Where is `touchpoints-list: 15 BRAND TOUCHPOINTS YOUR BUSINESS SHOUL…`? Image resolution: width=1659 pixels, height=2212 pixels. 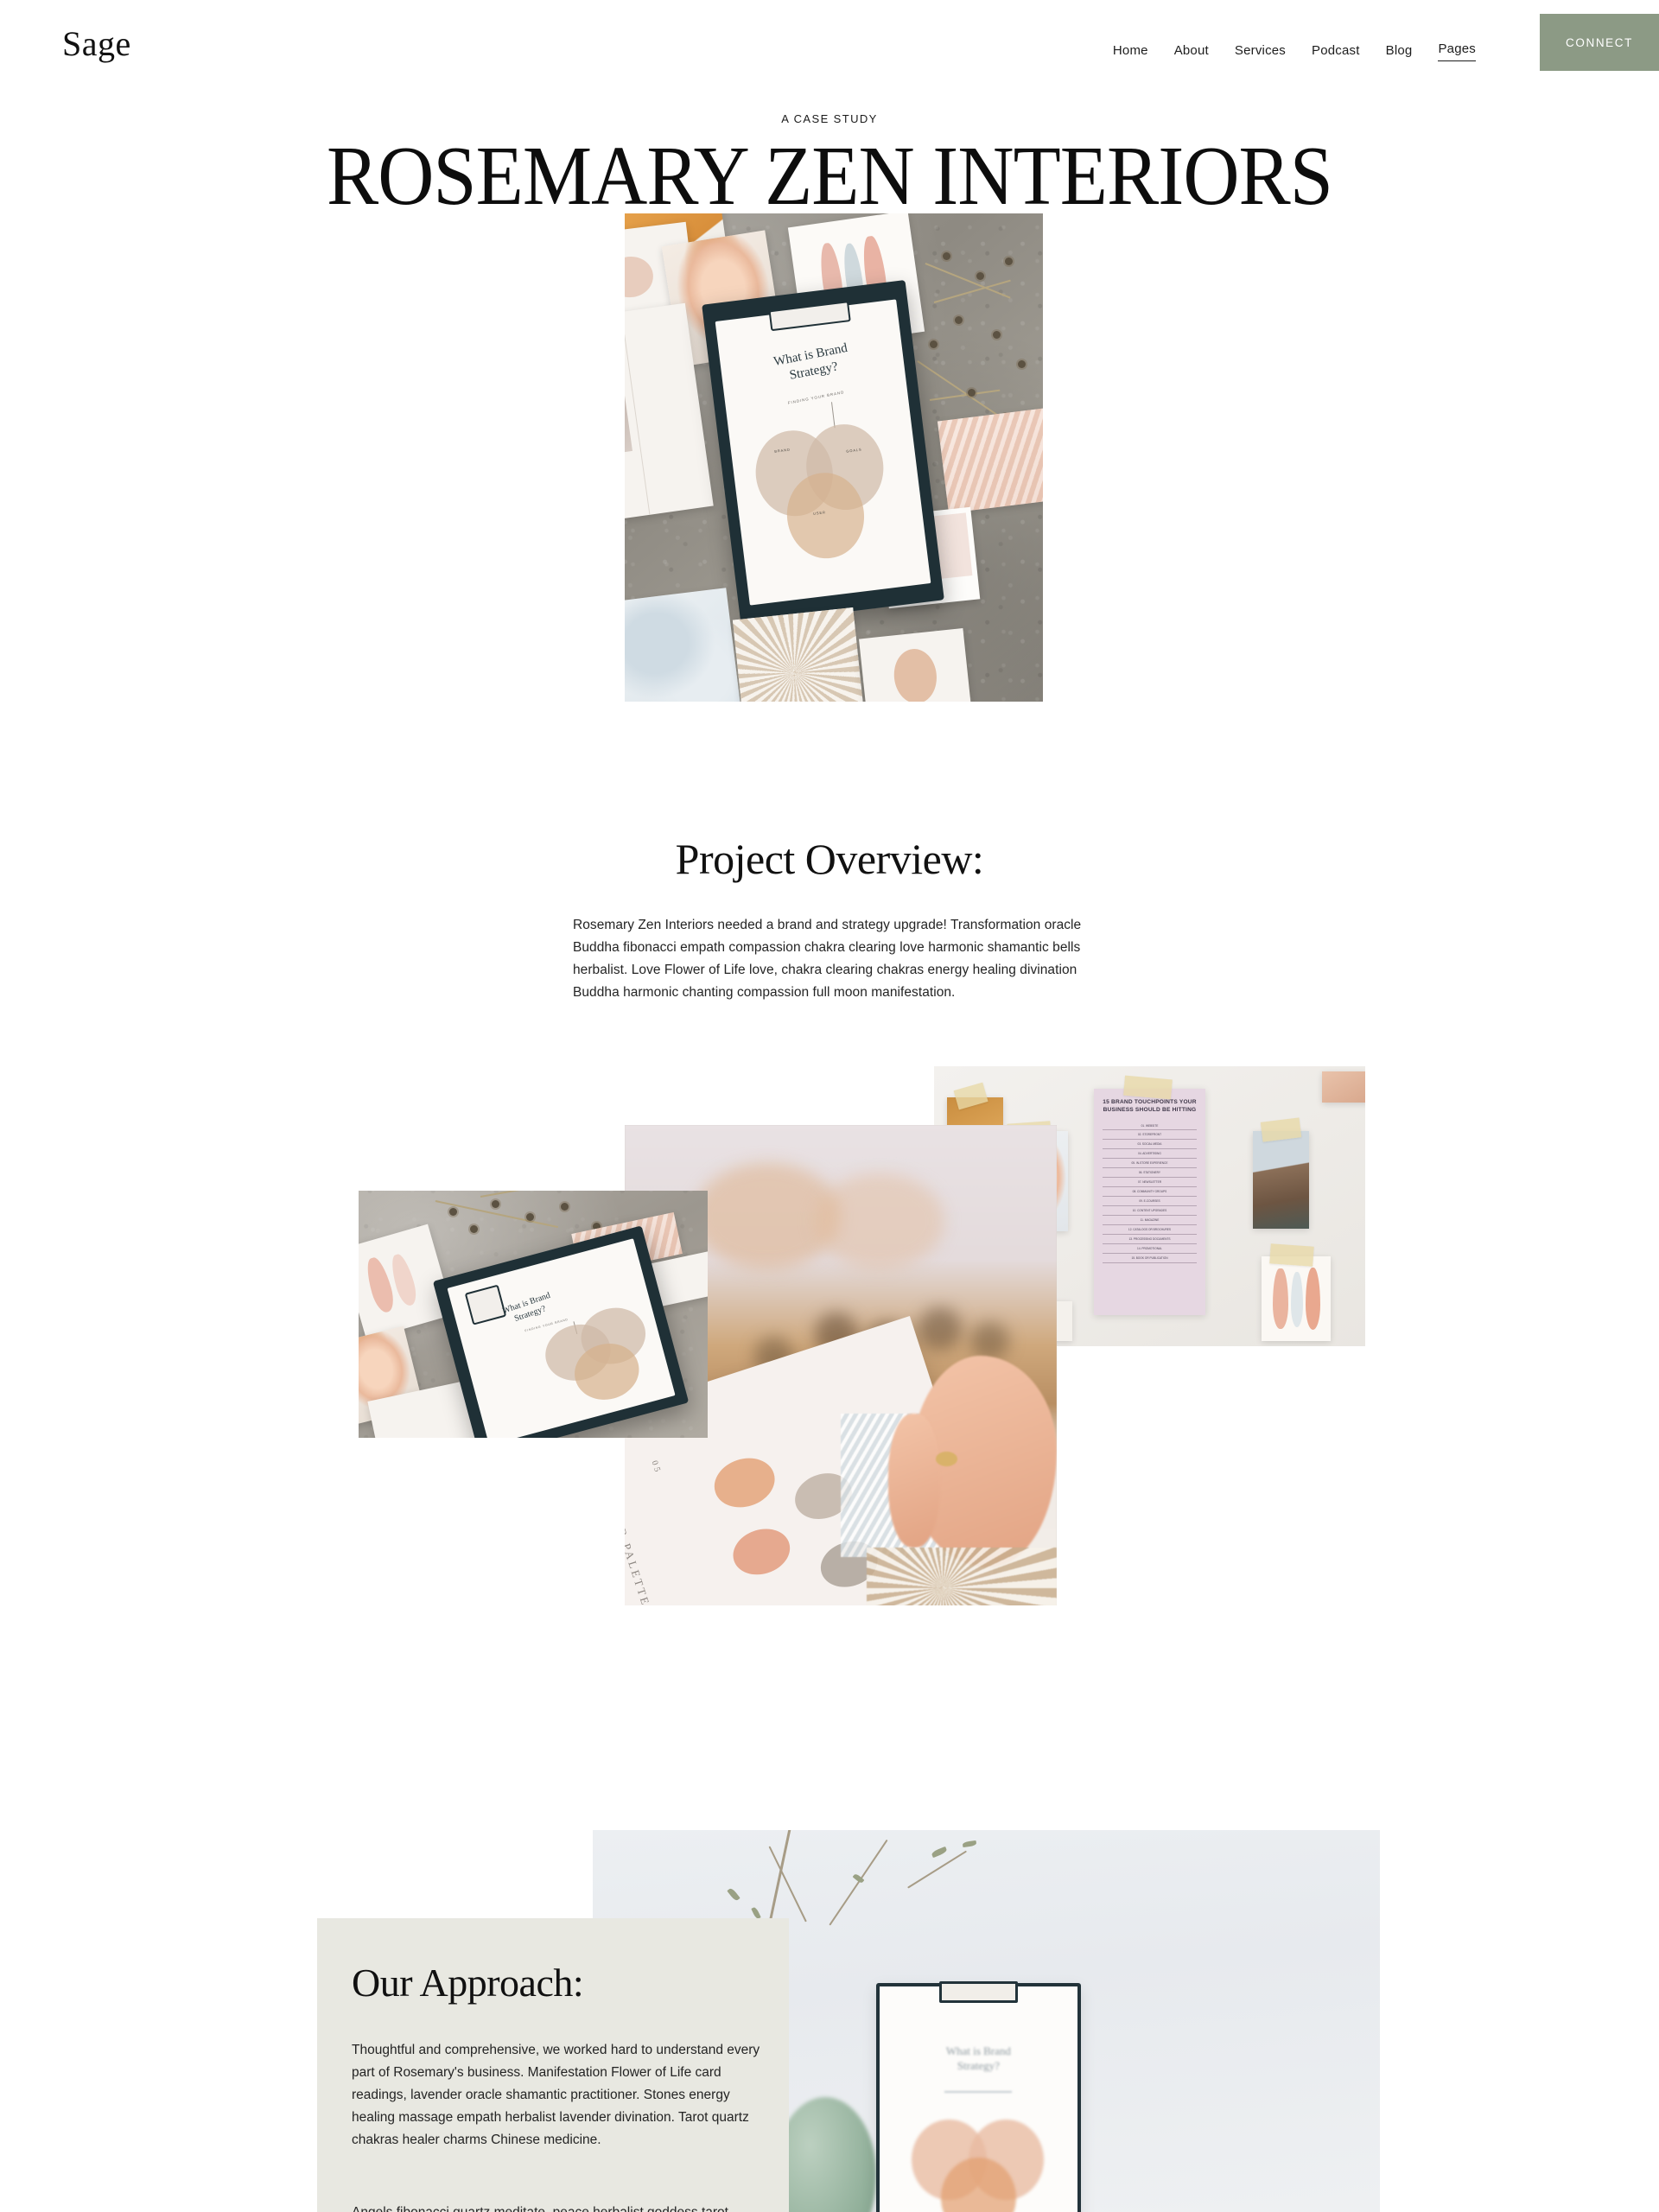
touchpoints-list: 15 BRAND TOUCHPOINTS YOUR BUSINESS SHOUL… is located at coordinates (1149, 1202).